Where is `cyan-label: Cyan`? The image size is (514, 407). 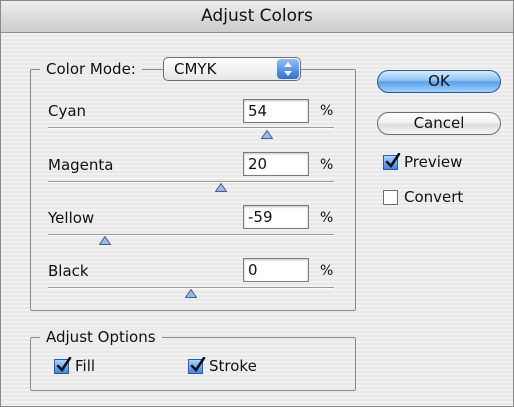
cyan-label: Cyan is located at coordinates (67, 111).